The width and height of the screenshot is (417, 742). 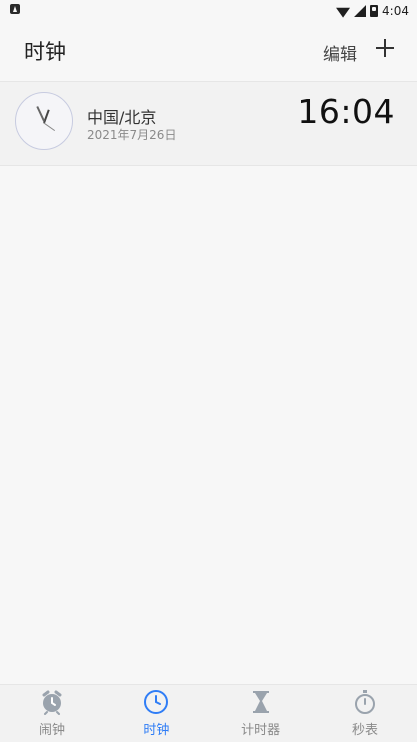 I want to click on stopwatch-icon, so click(x=364, y=702).